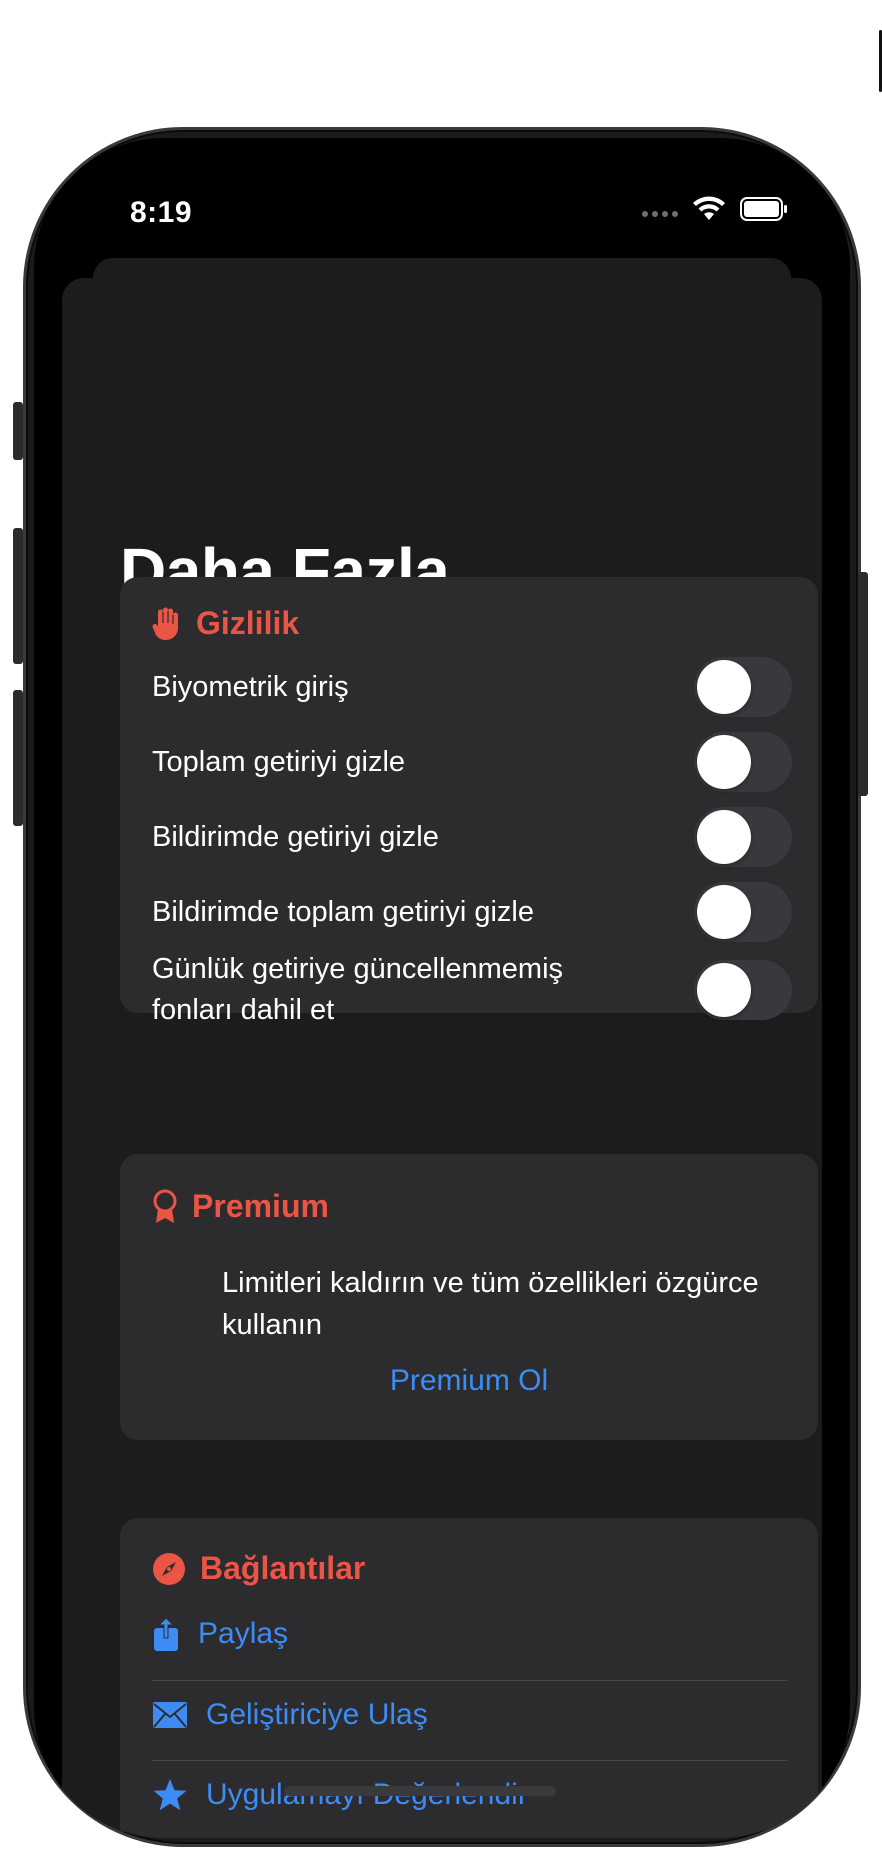  Describe the element at coordinates (170, 1795) in the screenshot. I see `star-icon` at that location.